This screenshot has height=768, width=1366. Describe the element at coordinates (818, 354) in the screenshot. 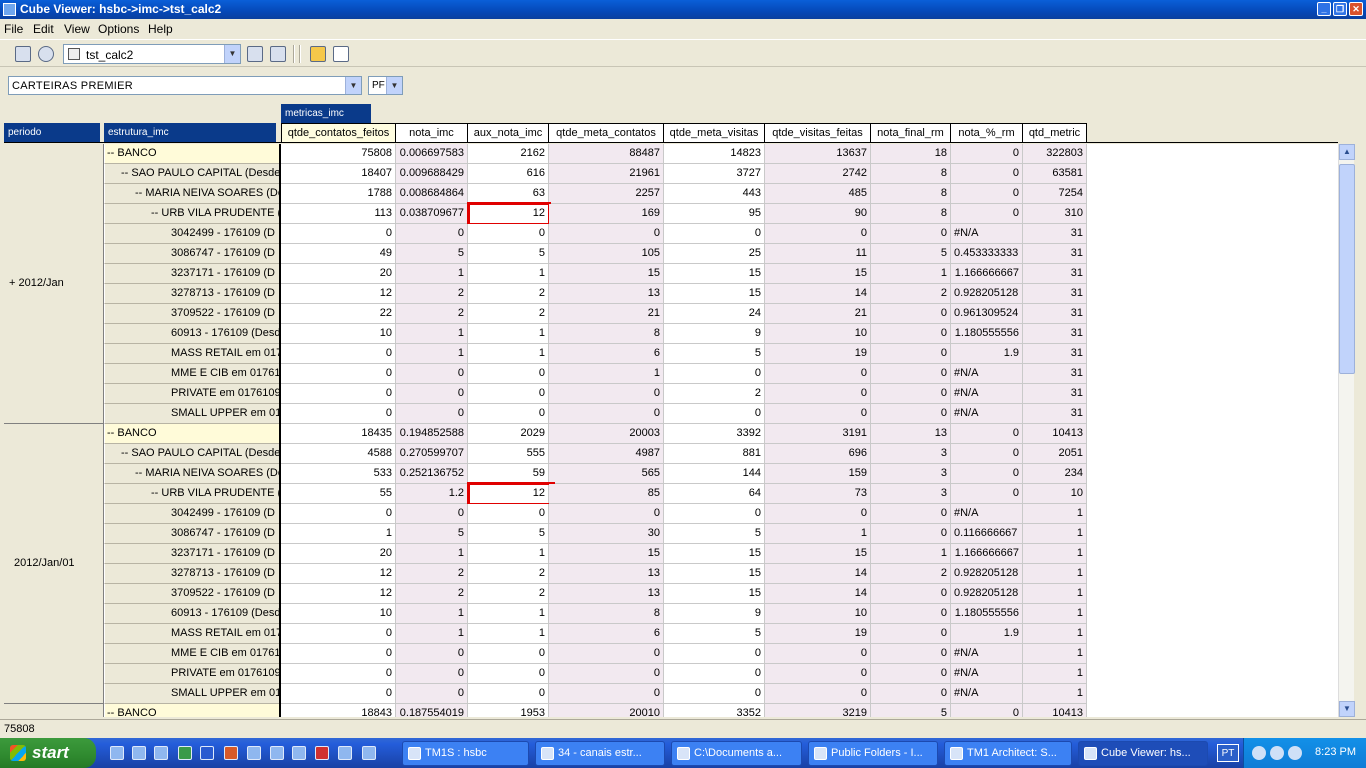

I see `data-cell: 19` at that location.